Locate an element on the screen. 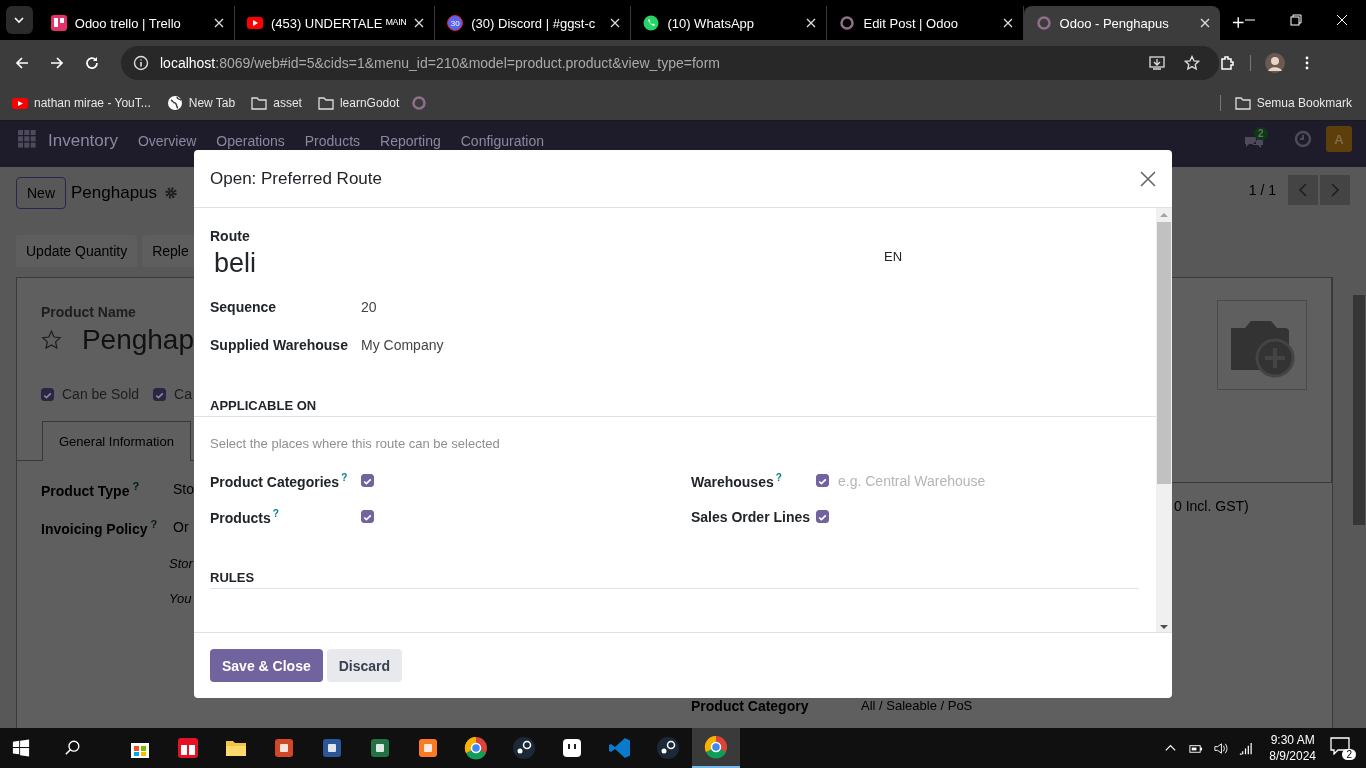 The image size is (1366, 768). whatsapp-icon is located at coordinates (651, 23).